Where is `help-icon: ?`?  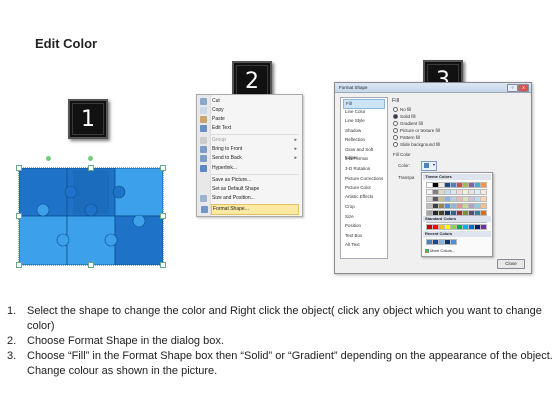 help-icon: ? is located at coordinates (512, 88).